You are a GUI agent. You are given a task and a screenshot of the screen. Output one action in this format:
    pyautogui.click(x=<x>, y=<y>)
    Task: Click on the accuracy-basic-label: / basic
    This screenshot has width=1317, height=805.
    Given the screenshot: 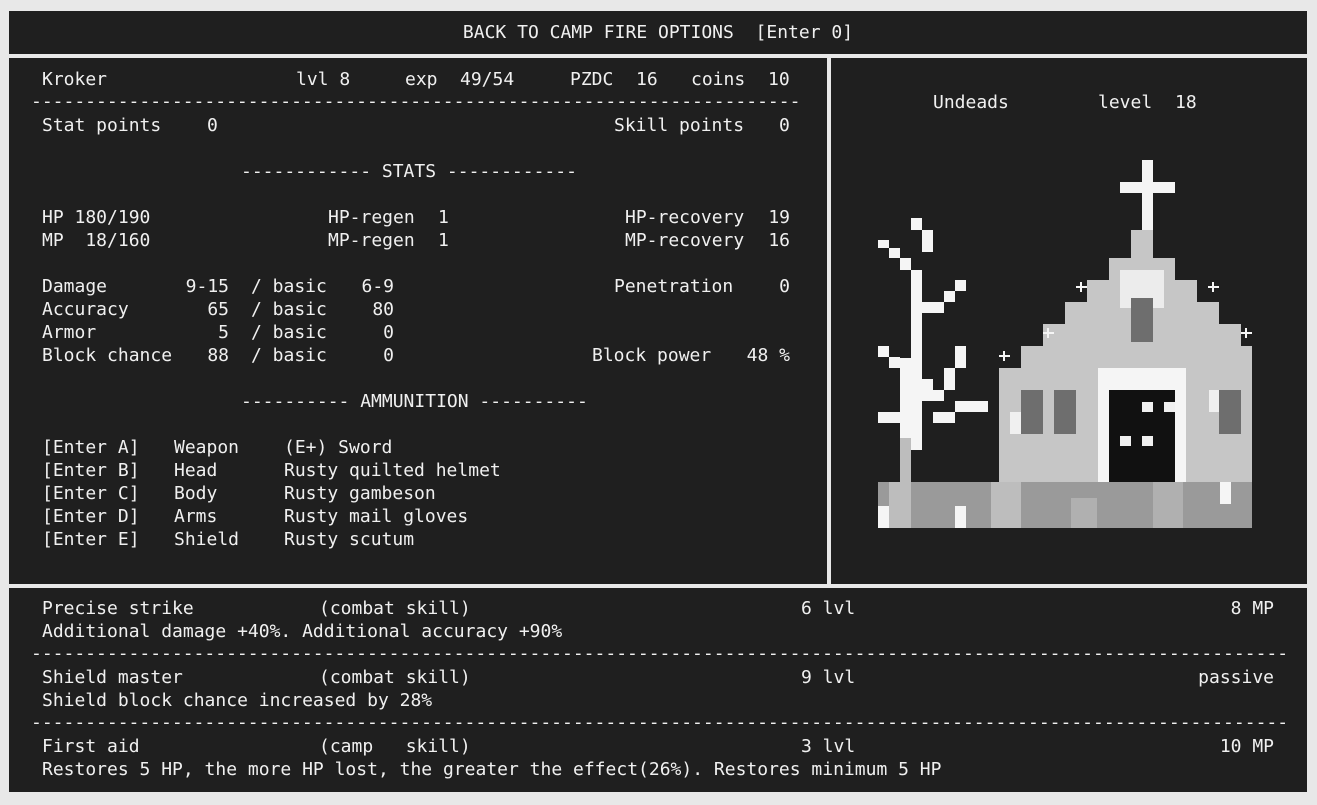 What is the action you would take?
    pyautogui.click(x=289, y=309)
    